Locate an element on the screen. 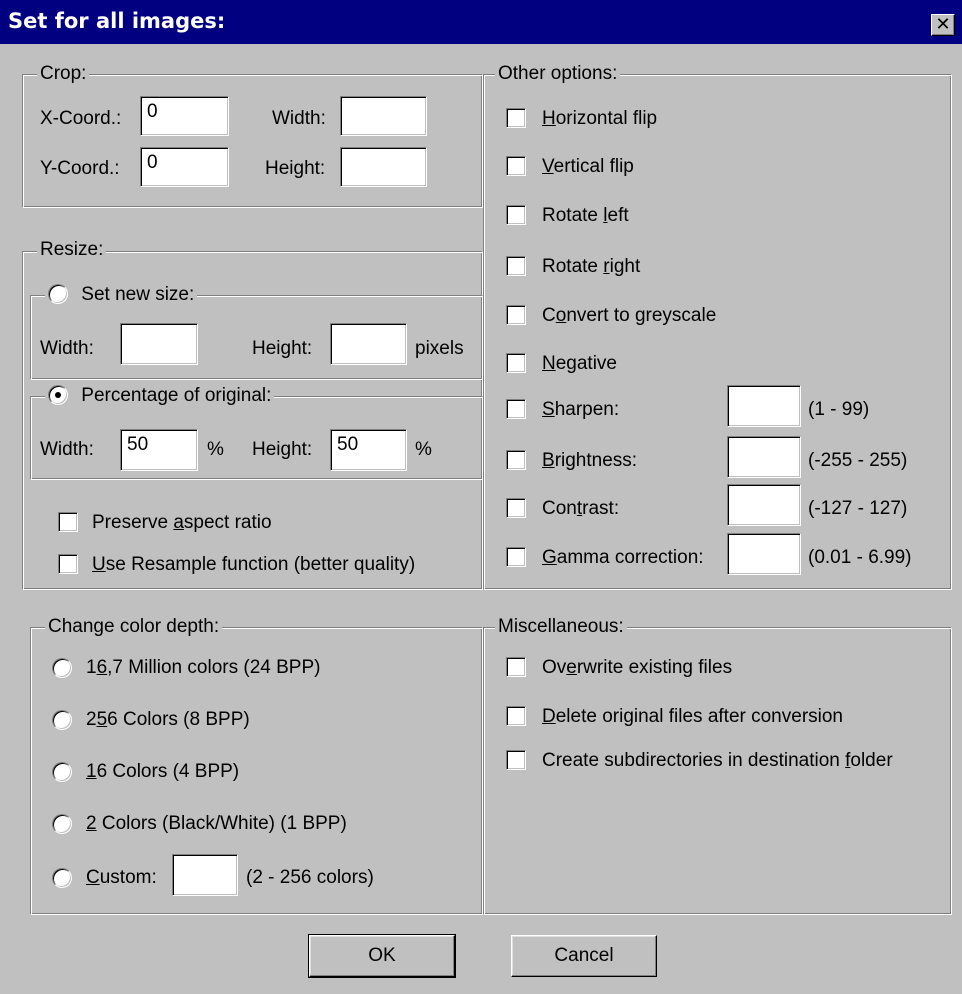 This screenshot has height=994, width=962. contrast-input is located at coordinates (764, 505).